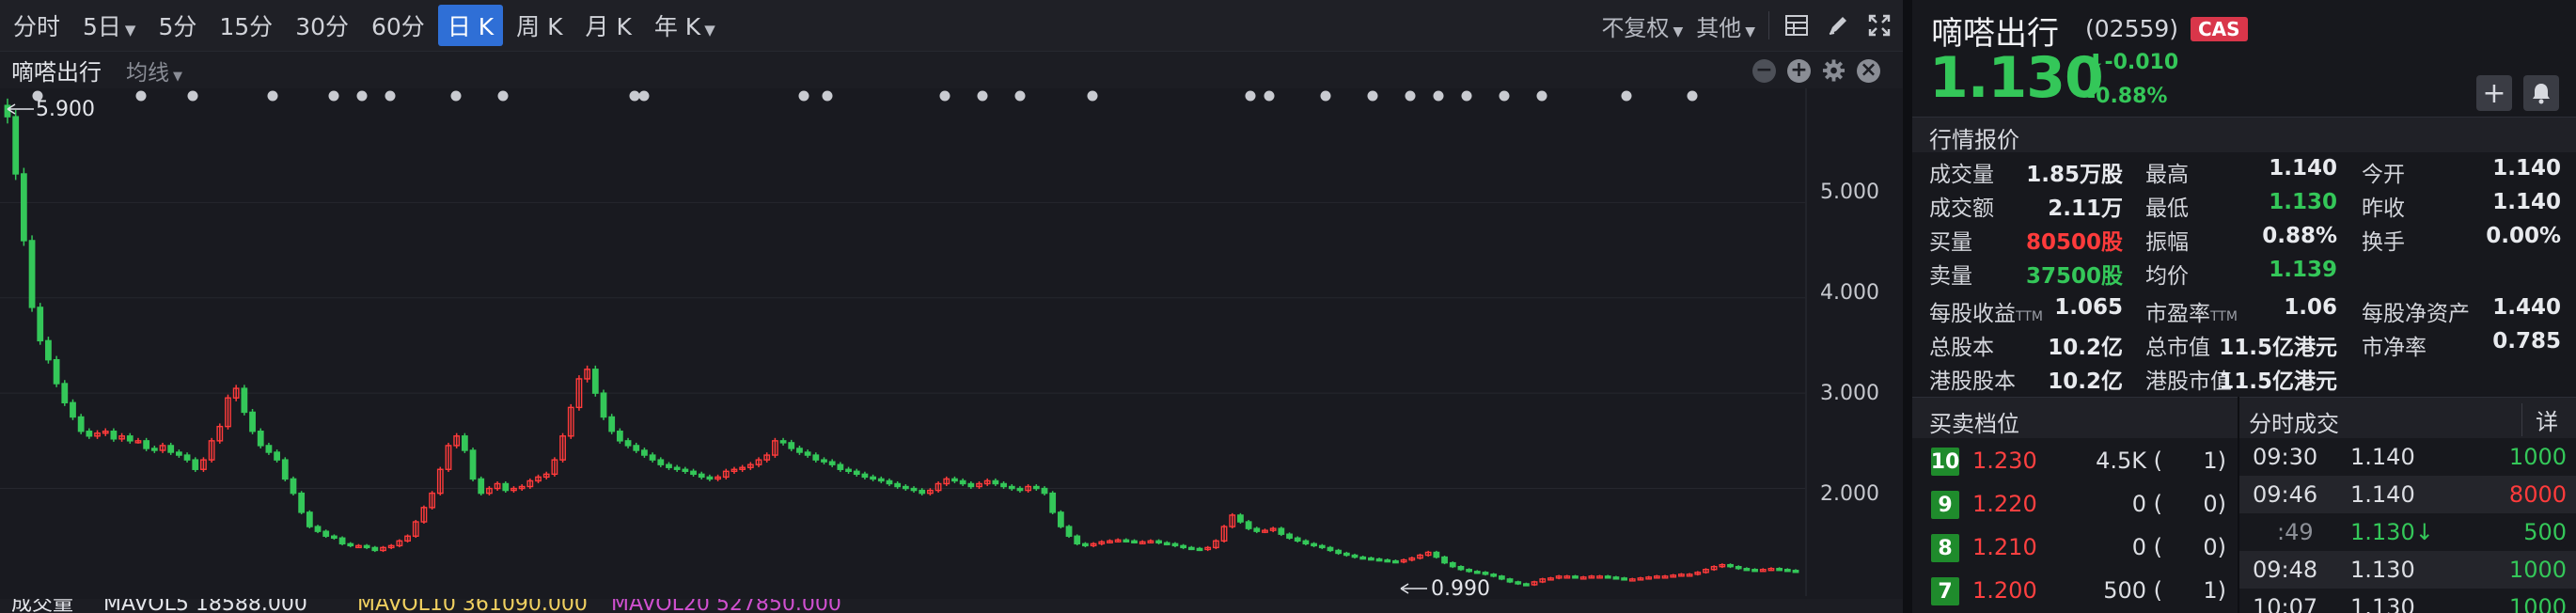 This screenshot has height=613, width=2576. I want to click on tab-weekly-k: 周 K, so click(540, 25).